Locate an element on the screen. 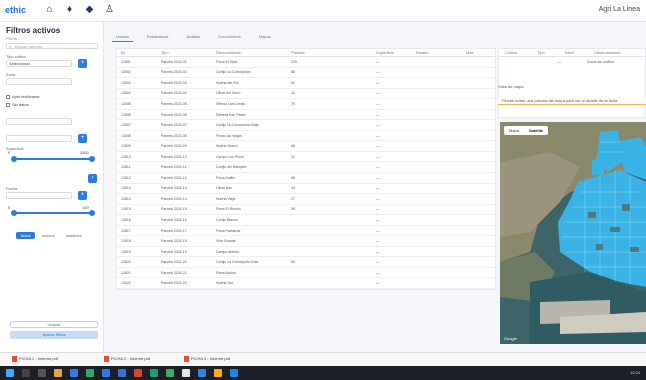  download-item: FICHA 1 - Informe.pdf is located at coordinates (35, 359).